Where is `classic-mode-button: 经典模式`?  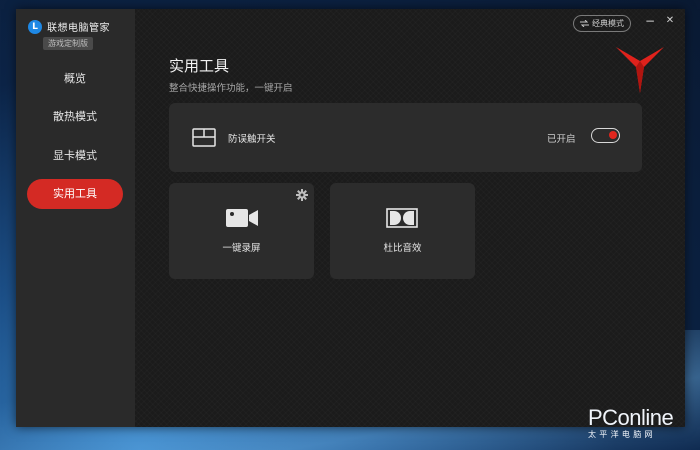
classic-mode-button: 经典模式 is located at coordinates (602, 23).